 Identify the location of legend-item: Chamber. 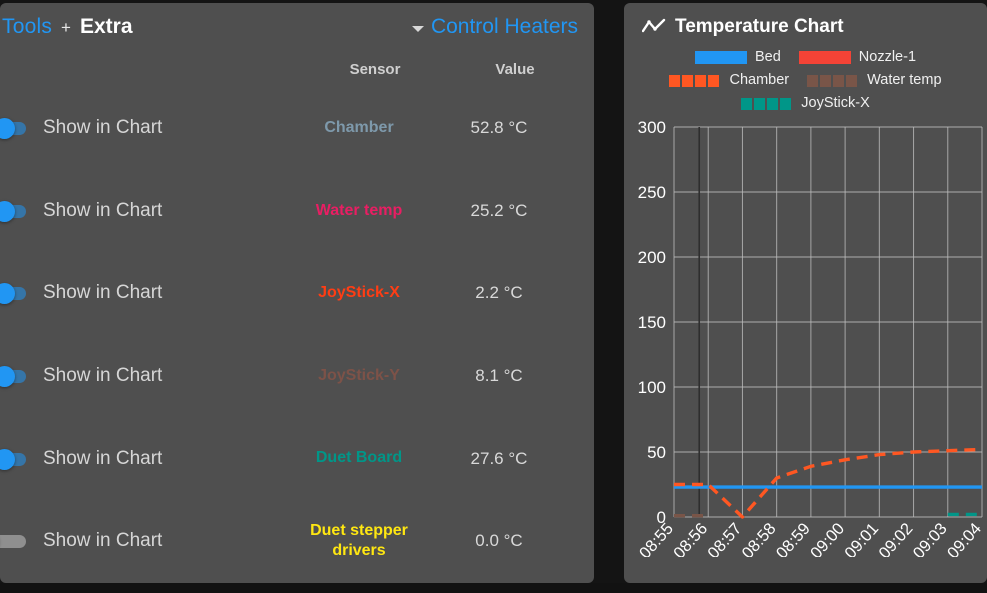
(729, 80).